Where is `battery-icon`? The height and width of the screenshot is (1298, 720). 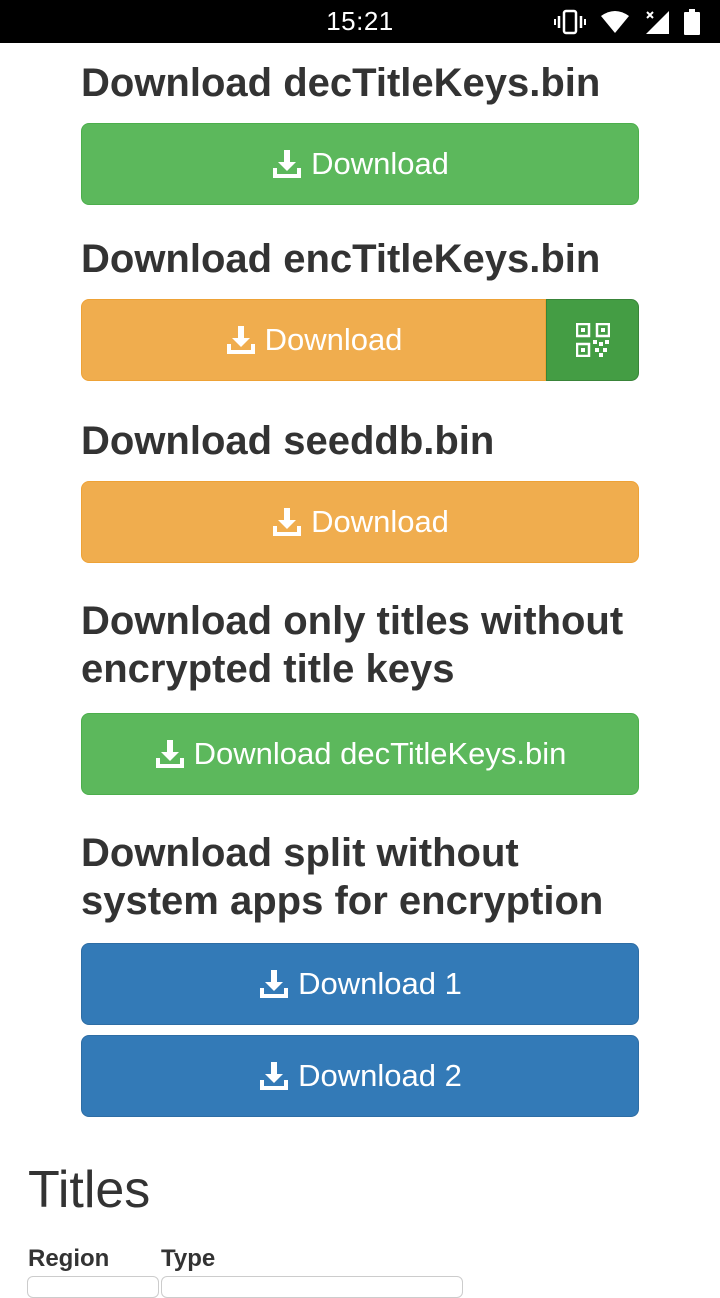
battery-icon is located at coordinates (692, 22).